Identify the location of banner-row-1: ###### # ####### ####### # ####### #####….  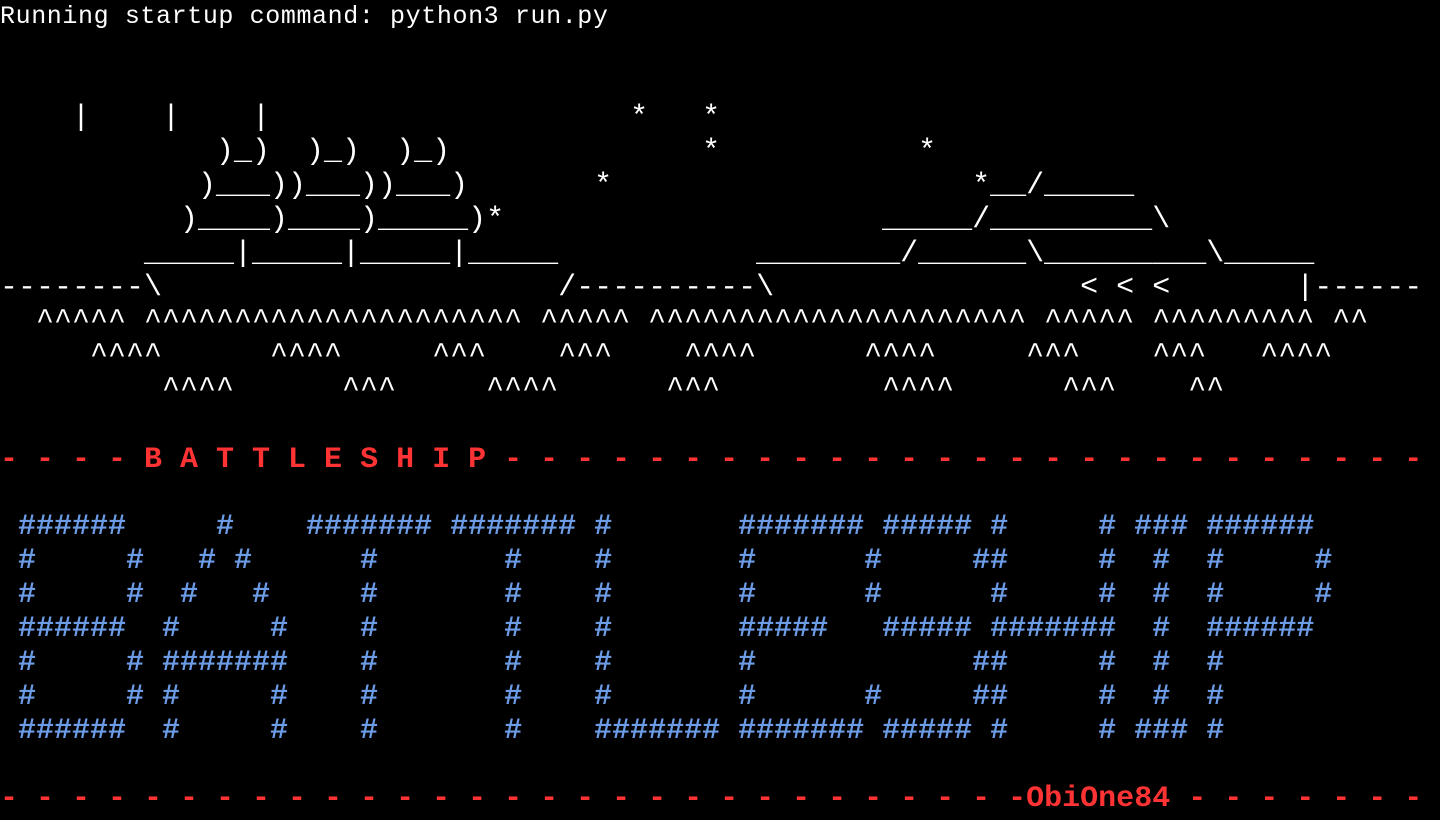
(657, 527).